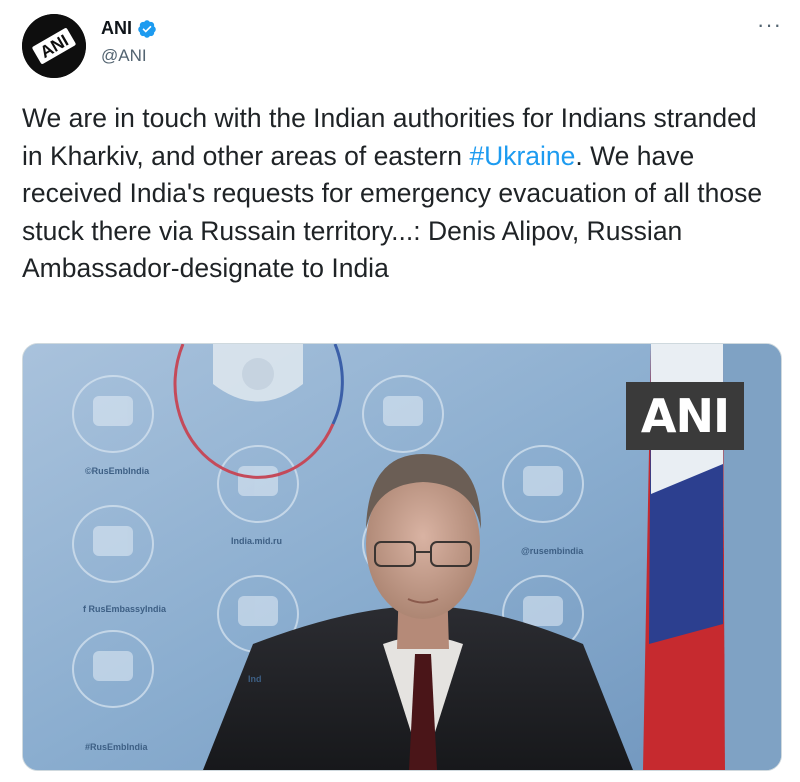 This screenshot has width=800, height=782. I want to click on display-name: ANI, so click(116, 28).